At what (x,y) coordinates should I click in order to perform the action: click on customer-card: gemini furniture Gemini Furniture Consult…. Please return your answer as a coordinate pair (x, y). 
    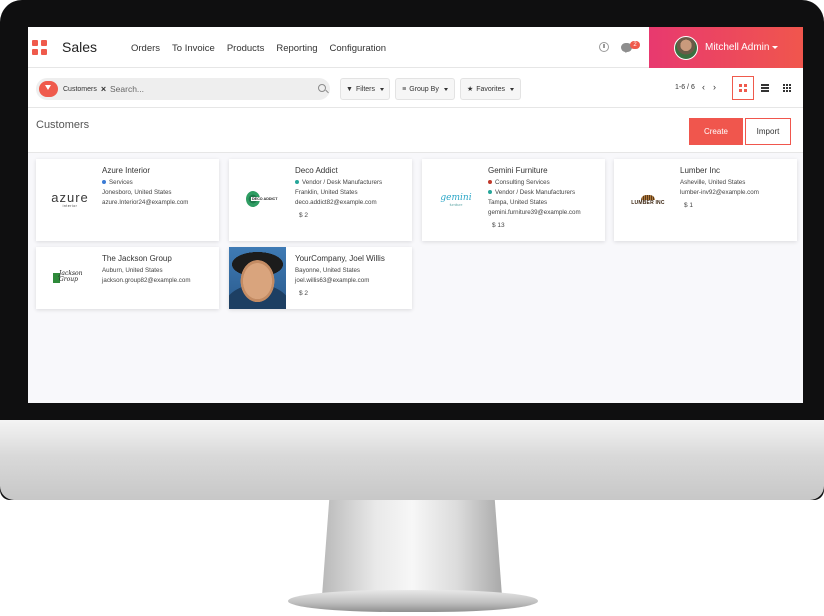
    Looking at the image, I should click on (513, 200).